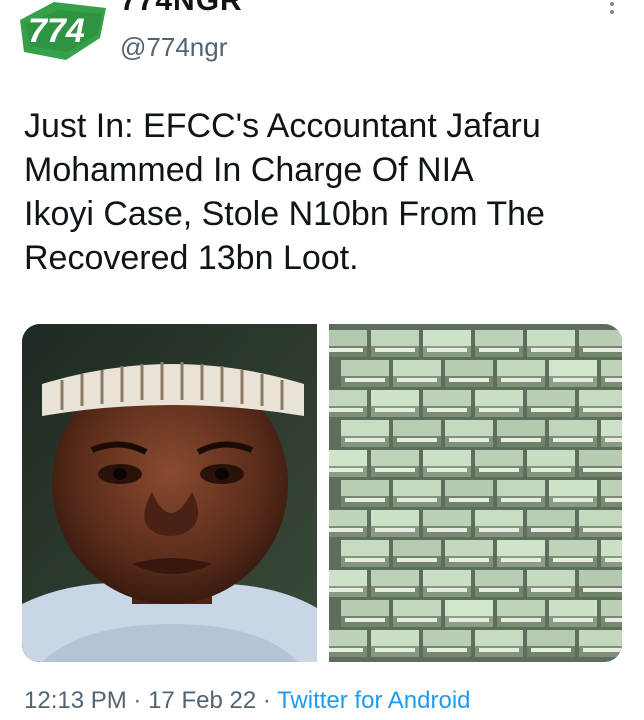  I want to click on tweet-date: 17 Feb 22, so click(202, 700).